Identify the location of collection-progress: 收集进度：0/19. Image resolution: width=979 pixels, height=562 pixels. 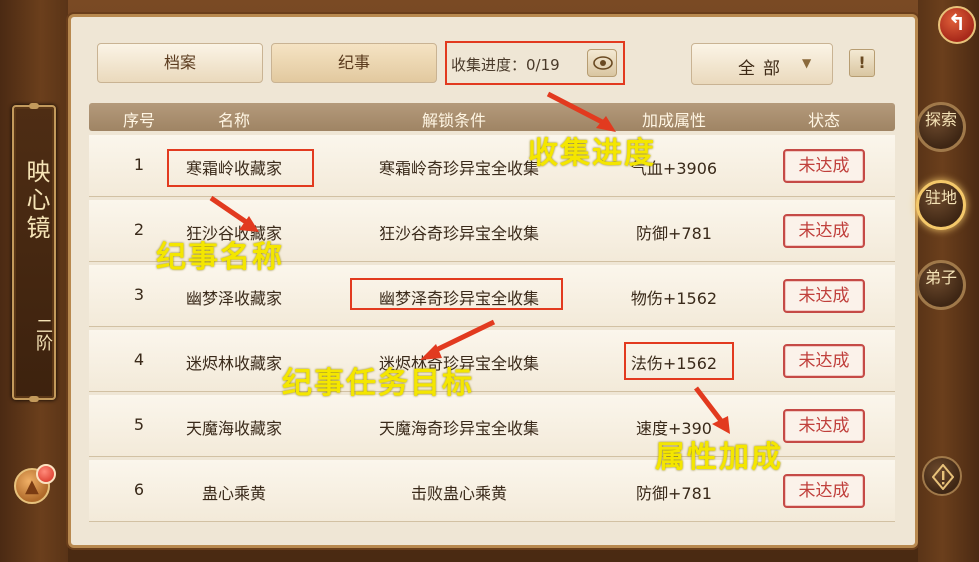
(505, 65).